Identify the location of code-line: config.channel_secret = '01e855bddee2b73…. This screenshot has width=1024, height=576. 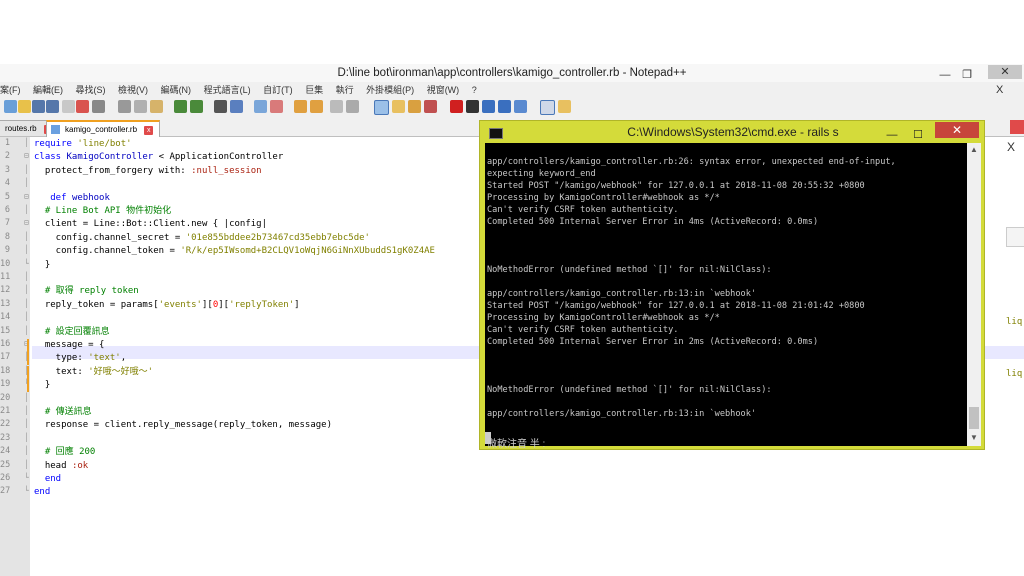
(202, 238).